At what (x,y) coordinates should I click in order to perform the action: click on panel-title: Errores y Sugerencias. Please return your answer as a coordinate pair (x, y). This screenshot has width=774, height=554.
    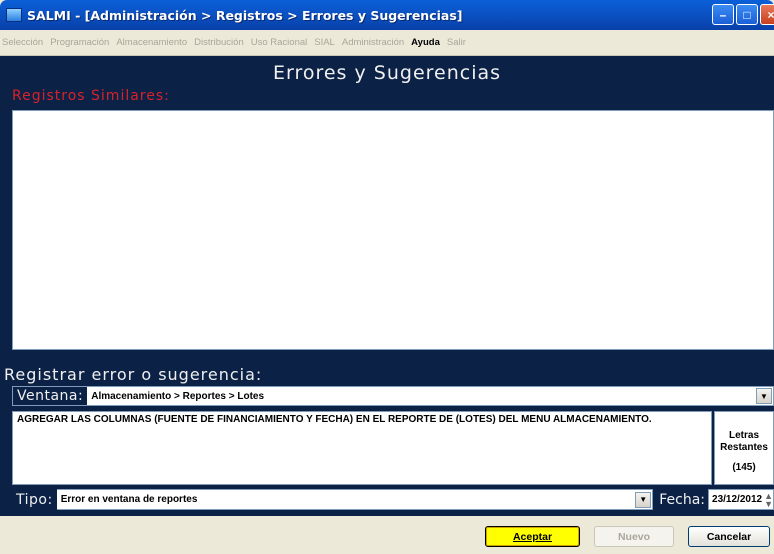
    Looking at the image, I should click on (387, 73).